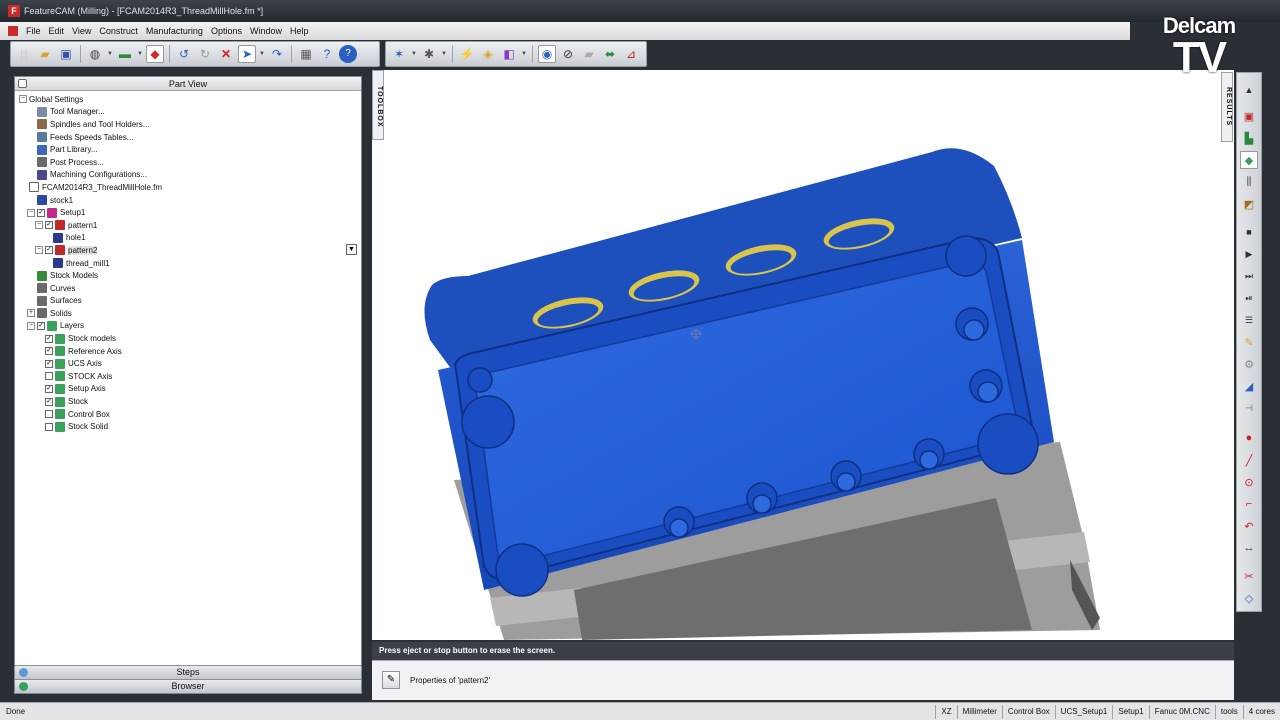 The width and height of the screenshot is (1280, 720). Describe the element at coordinates (188, 200) in the screenshot. I see `tree-item: stock1` at that location.